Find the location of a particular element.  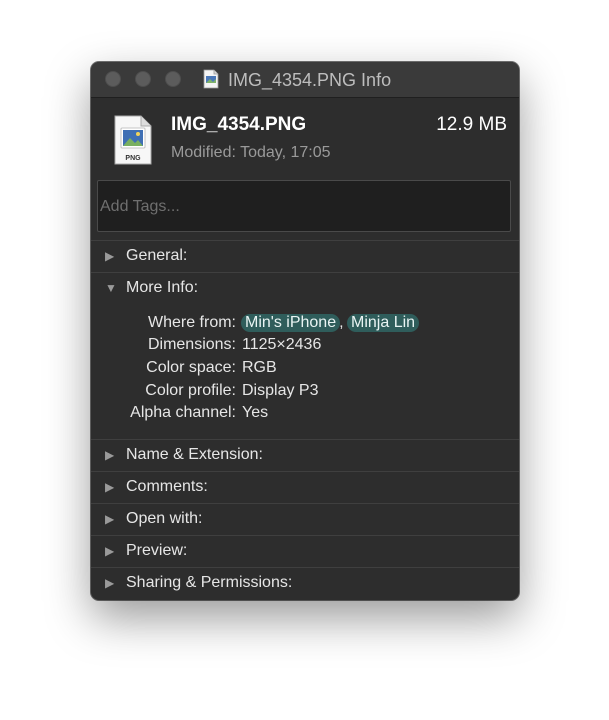

color-profile-label: Color profile: is located at coordinates (190, 390).